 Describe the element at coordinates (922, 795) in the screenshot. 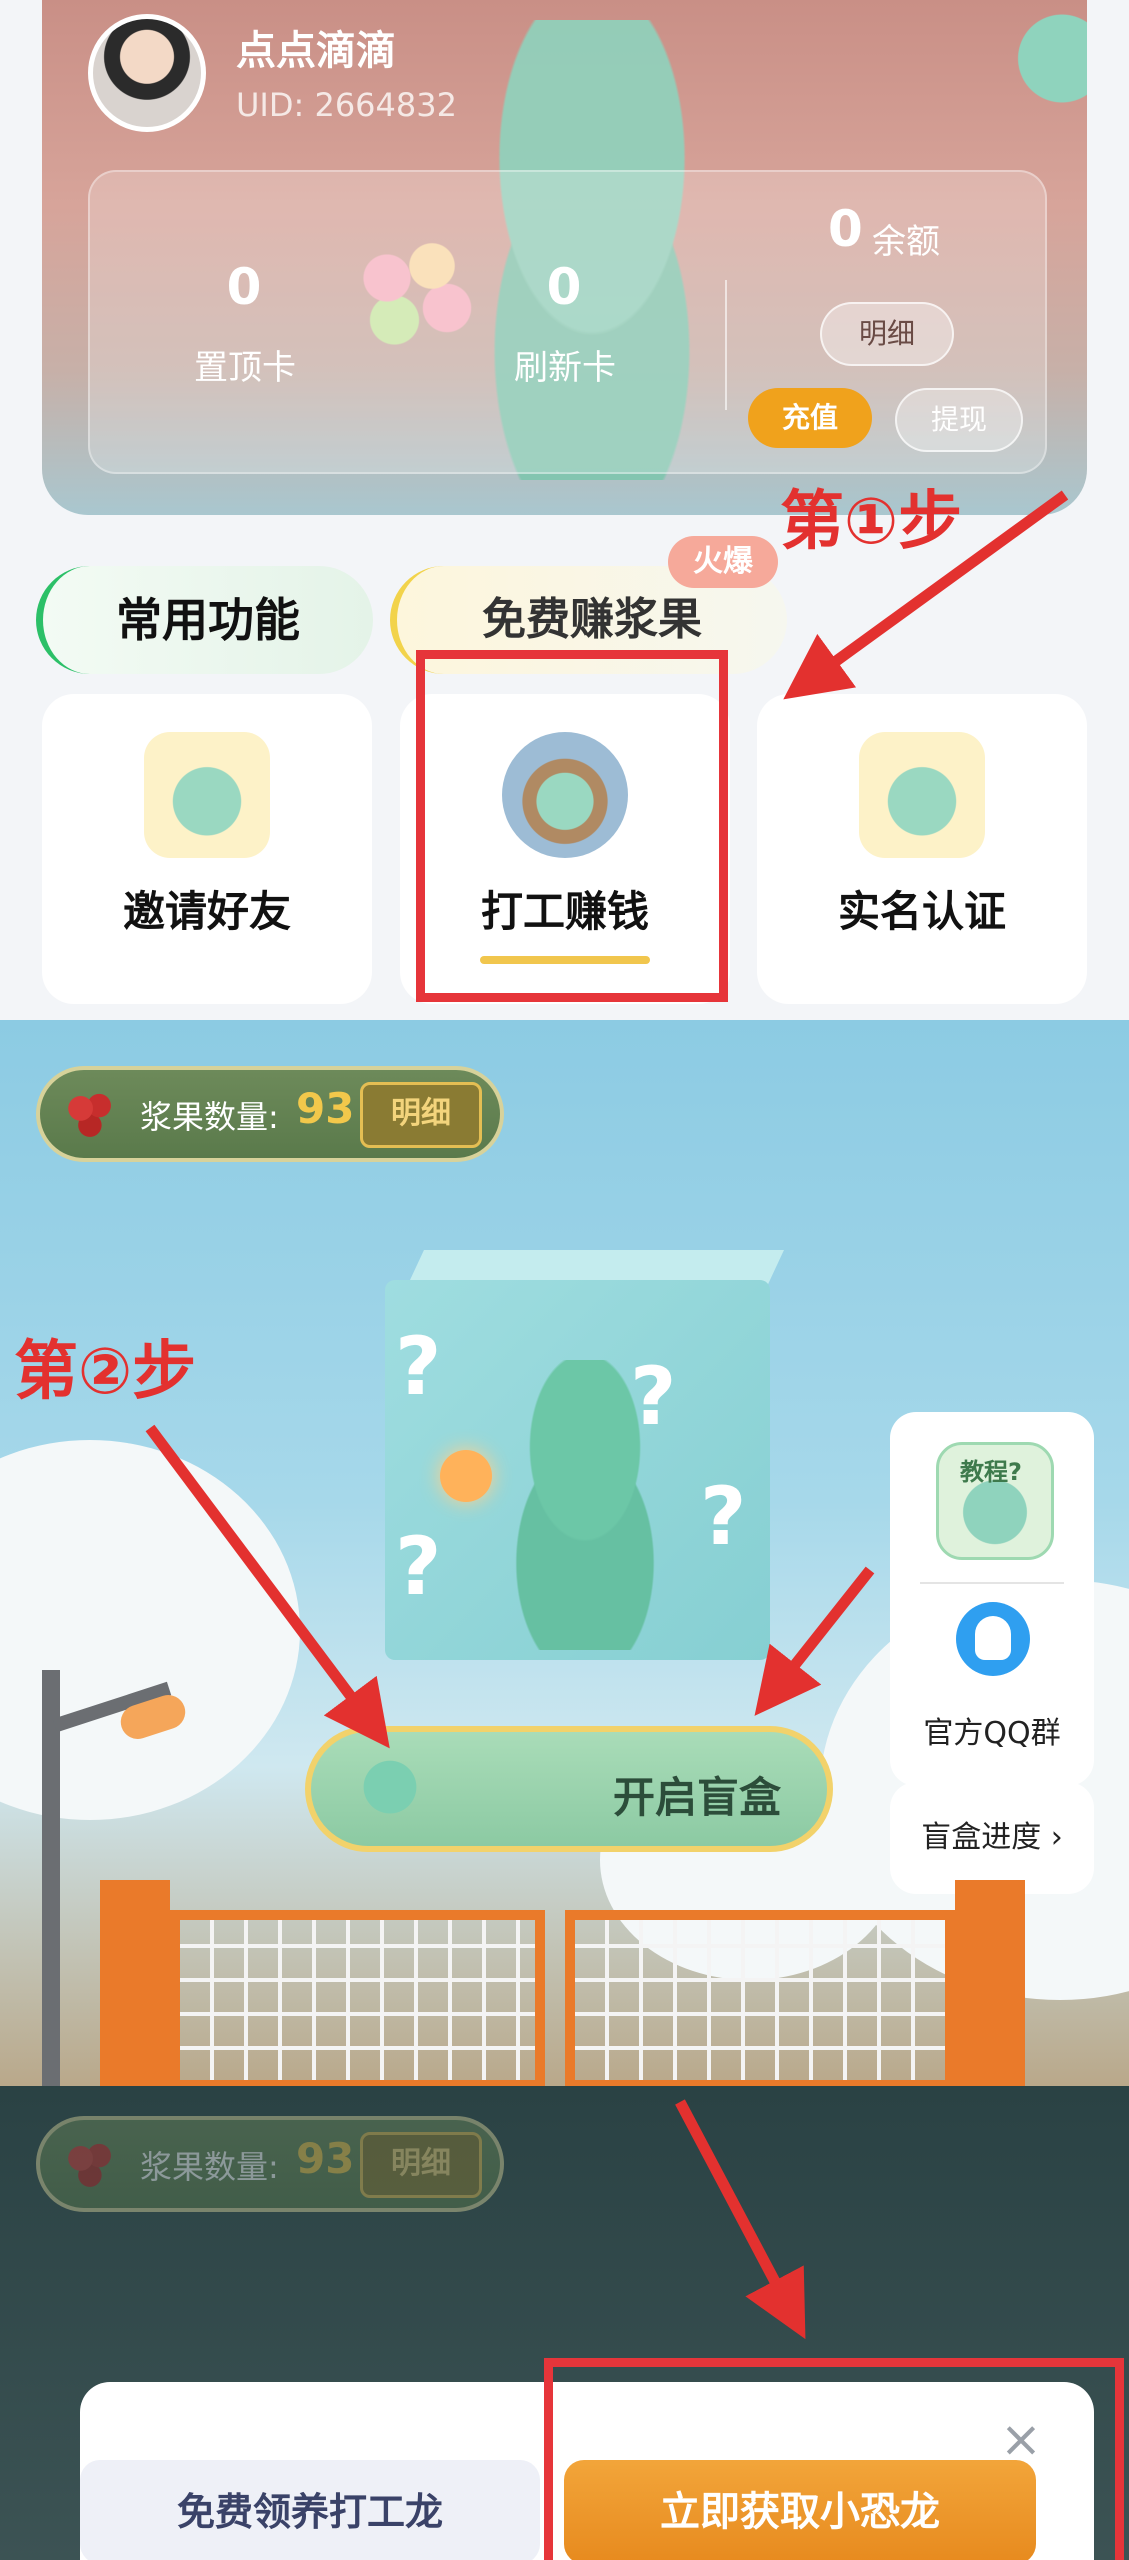

I see `dino-verify-icon` at that location.